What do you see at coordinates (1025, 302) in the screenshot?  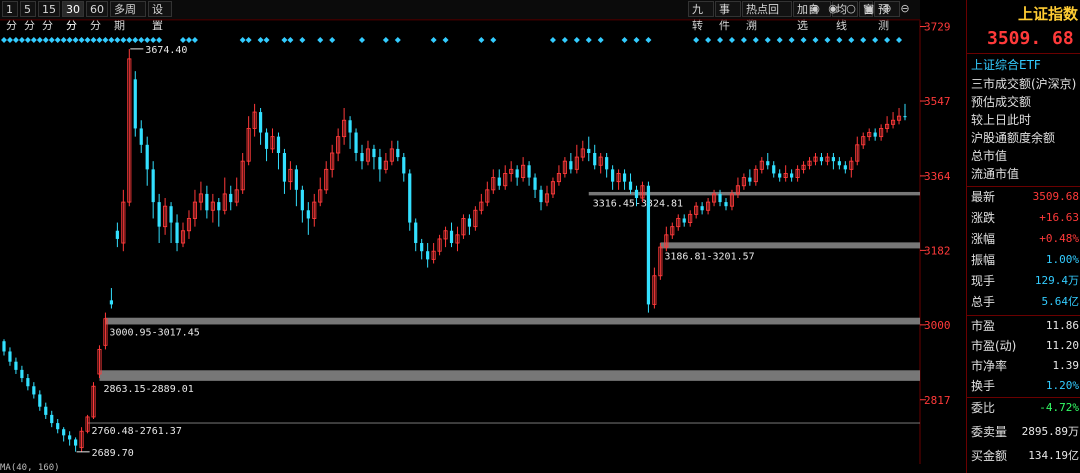 I see `quote-row: 总手 5.64亿` at bounding box center [1025, 302].